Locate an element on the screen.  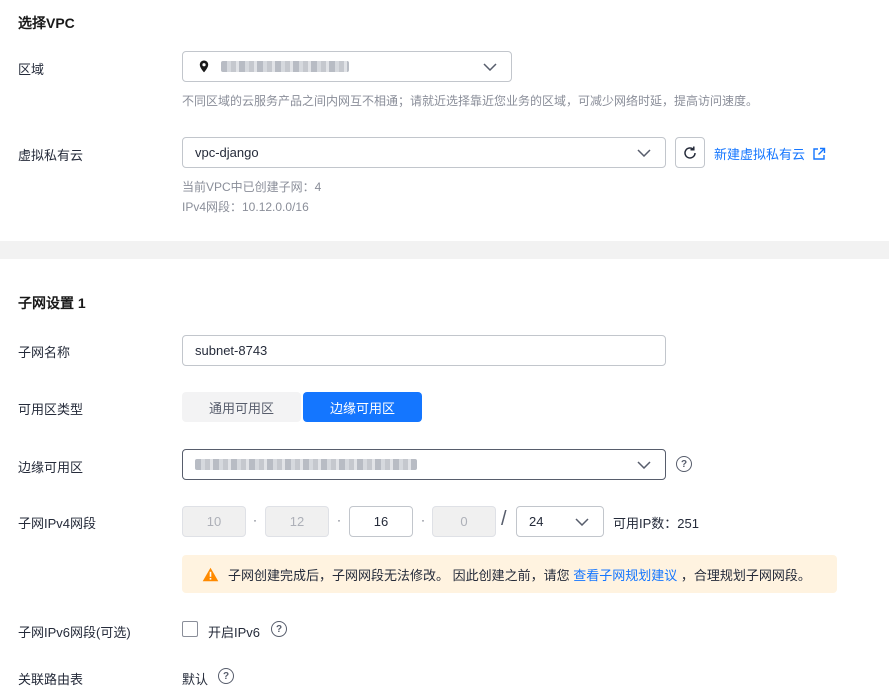
route-table-value: 默认 is located at coordinates (195, 679).